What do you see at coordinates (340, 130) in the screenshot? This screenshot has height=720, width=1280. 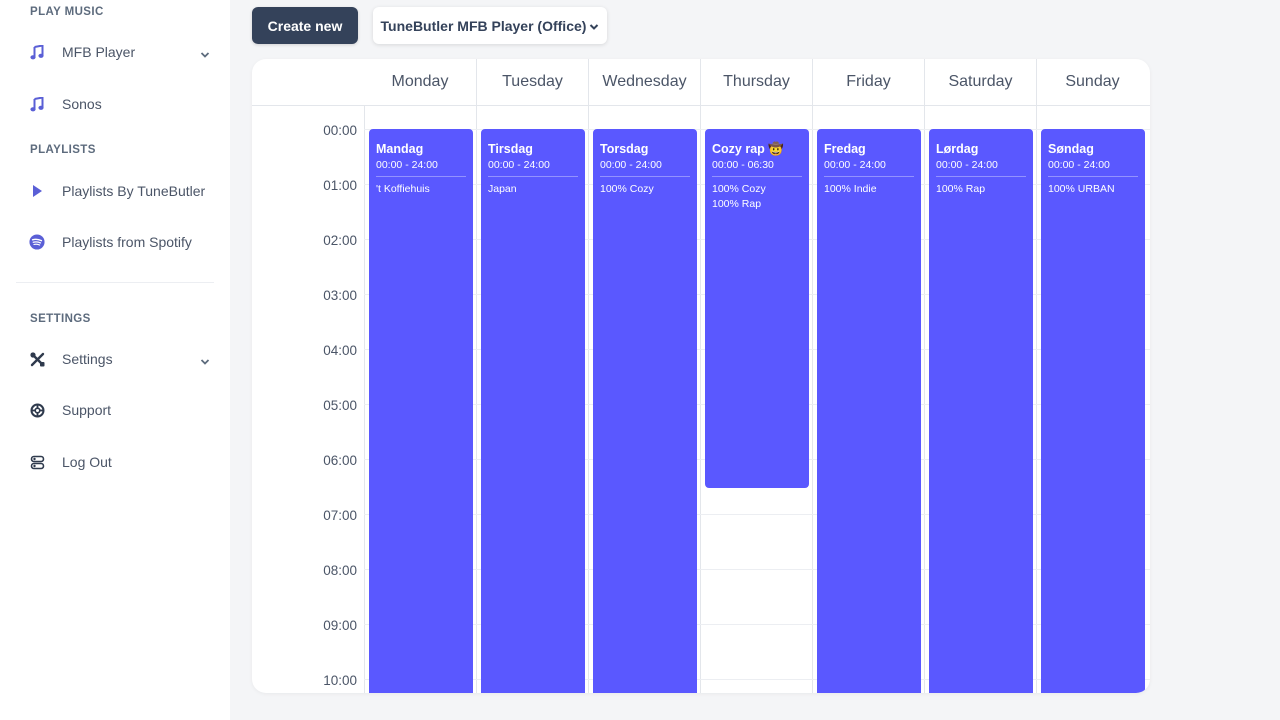 I see `time-label: 00:00` at bounding box center [340, 130].